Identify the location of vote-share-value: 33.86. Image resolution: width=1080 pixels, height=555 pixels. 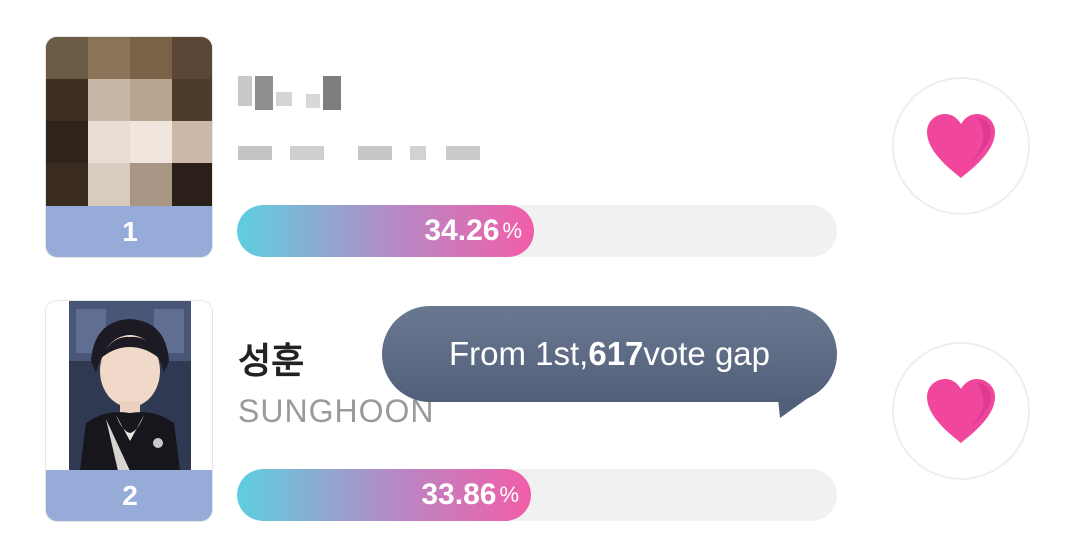
(459, 494).